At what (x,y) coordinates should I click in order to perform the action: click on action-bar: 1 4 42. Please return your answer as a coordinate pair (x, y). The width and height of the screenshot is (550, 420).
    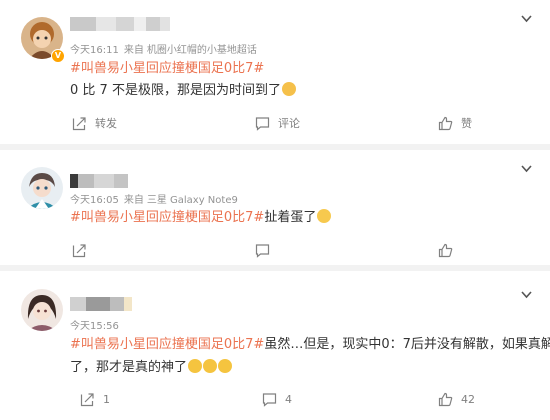
    Looking at the image, I should click on (275, 399).